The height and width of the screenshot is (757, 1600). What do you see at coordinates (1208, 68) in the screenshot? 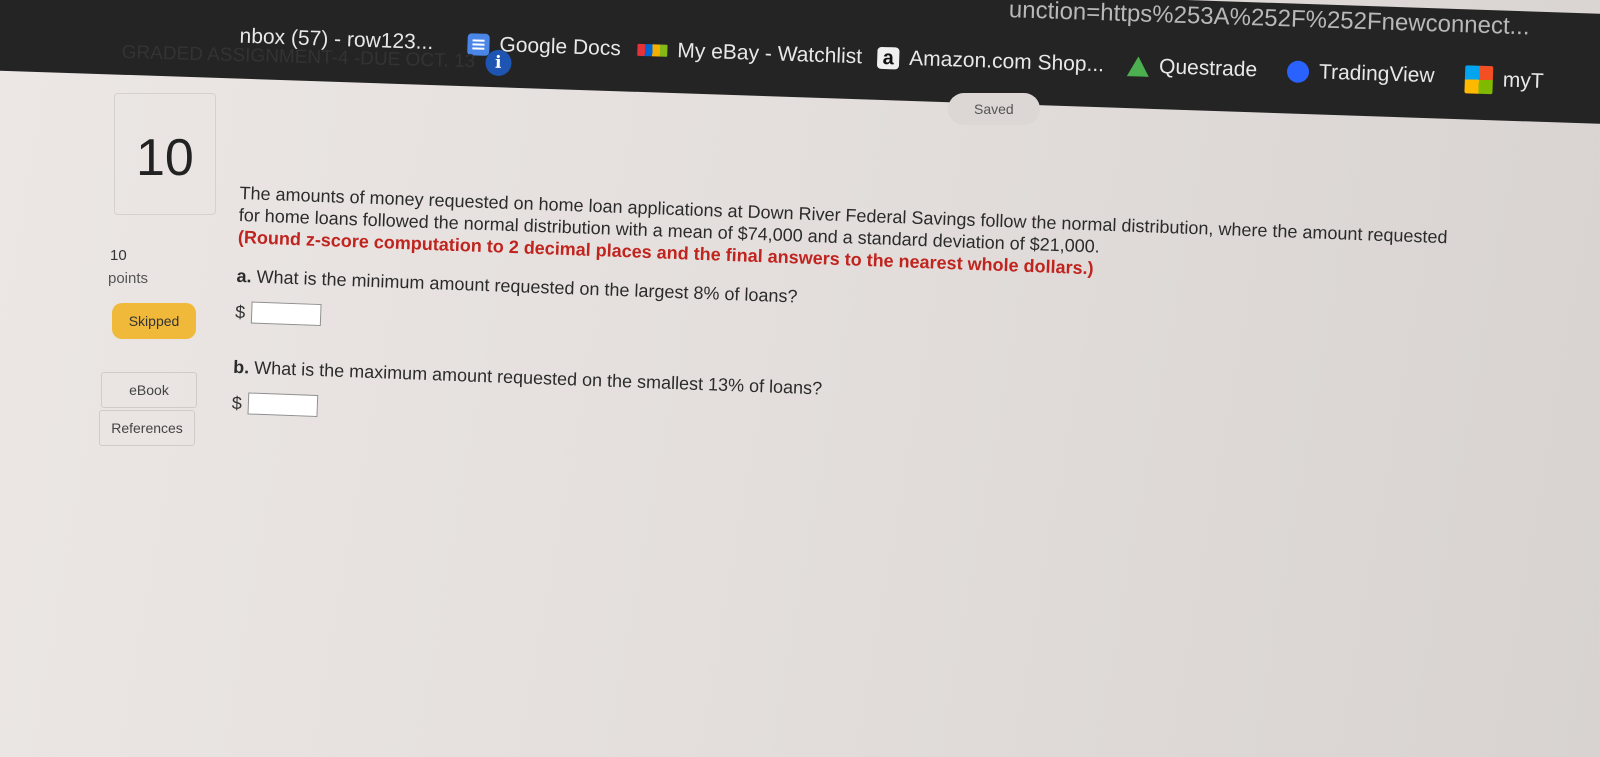
I see `bookmark-label: Questrade` at bounding box center [1208, 68].